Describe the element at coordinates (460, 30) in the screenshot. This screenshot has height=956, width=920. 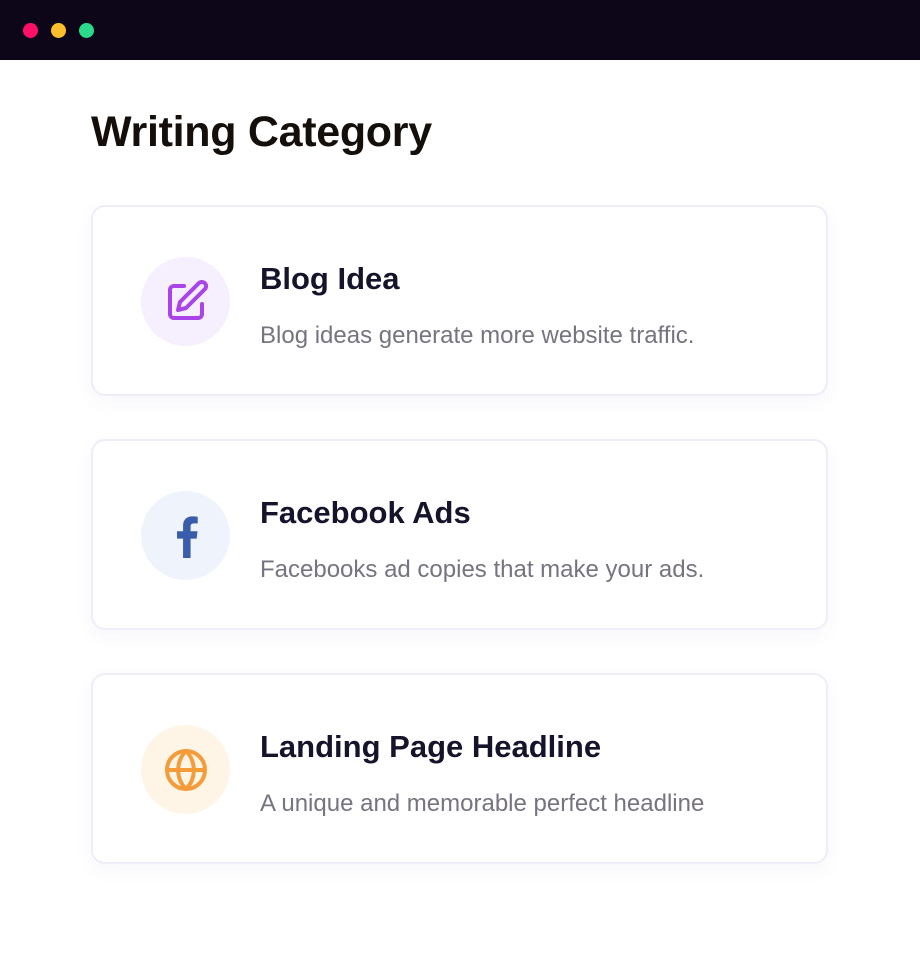
I see `window-titlebar` at that location.